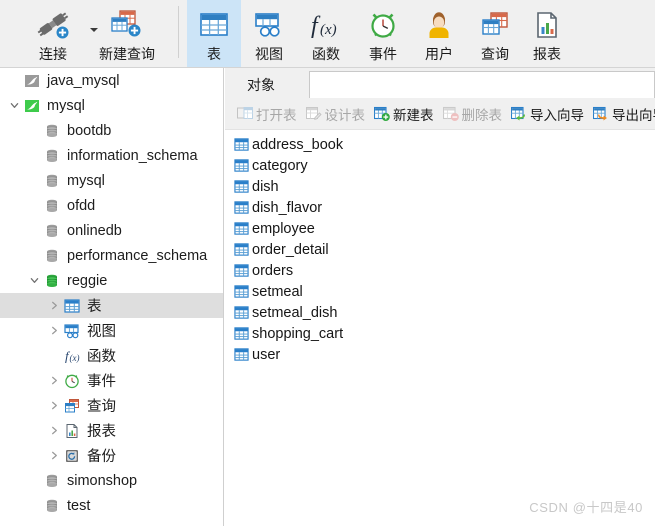  I want to click on table-list-item: setmeal_dish, so click(440, 312).